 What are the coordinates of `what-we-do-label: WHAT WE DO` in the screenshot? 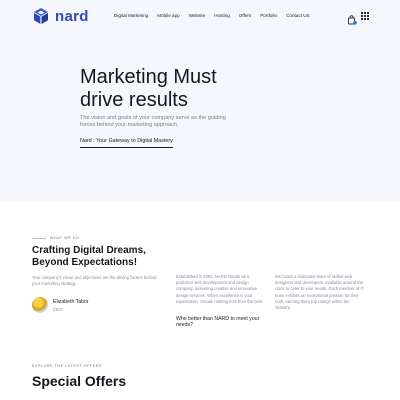 It's located at (65, 238).